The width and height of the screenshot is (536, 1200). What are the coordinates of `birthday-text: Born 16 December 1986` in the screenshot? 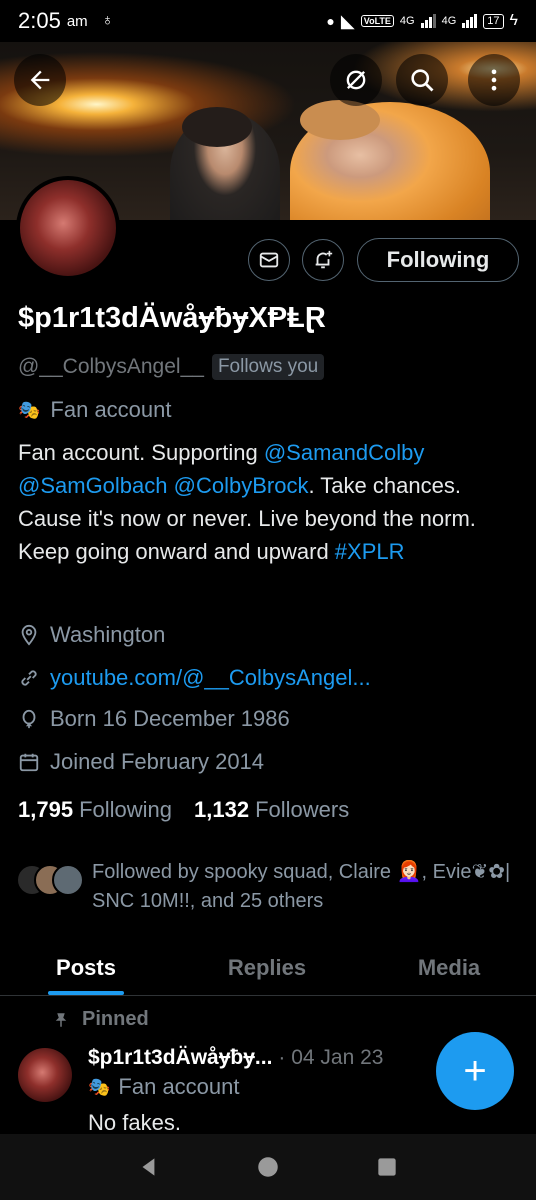 It's located at (170, 718).